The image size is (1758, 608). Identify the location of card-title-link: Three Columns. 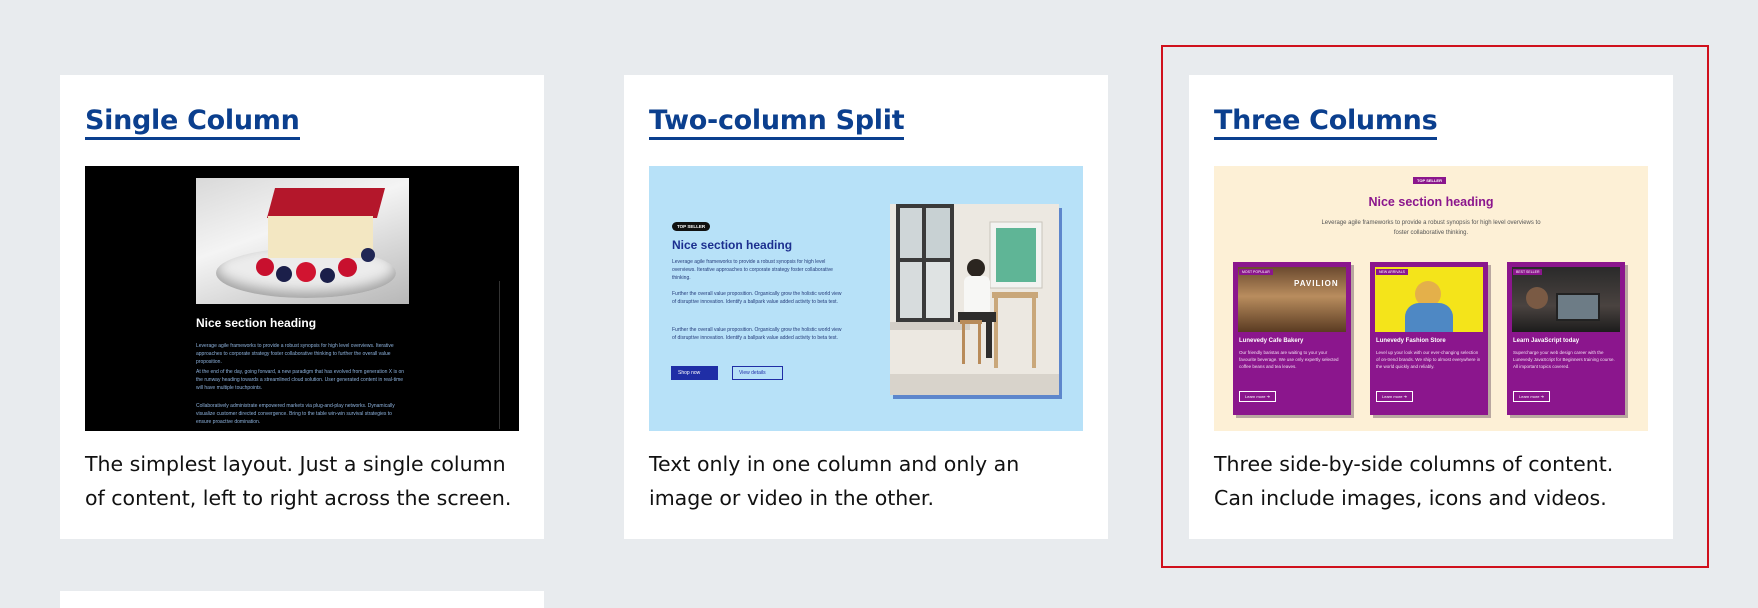
(1326, 122).